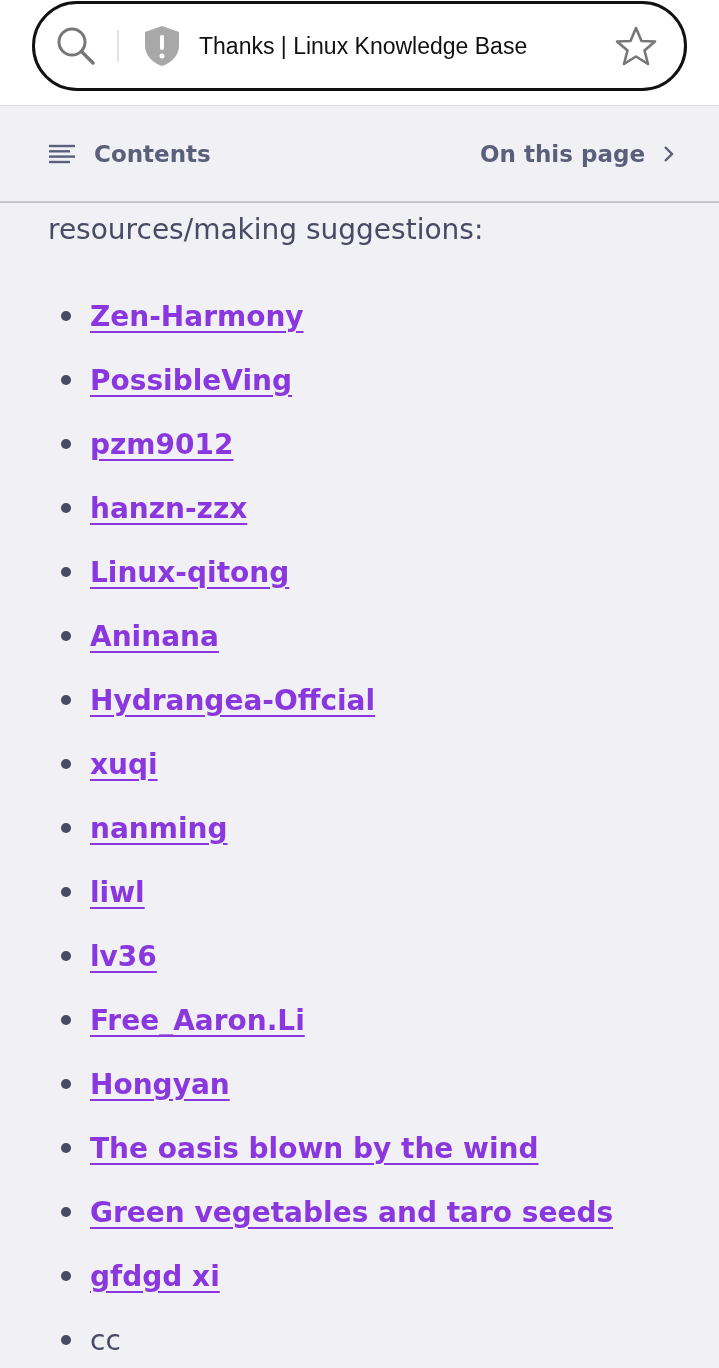 This screenshot has width=719, height=1368. I want to click on search-icon, so click(76, 46).